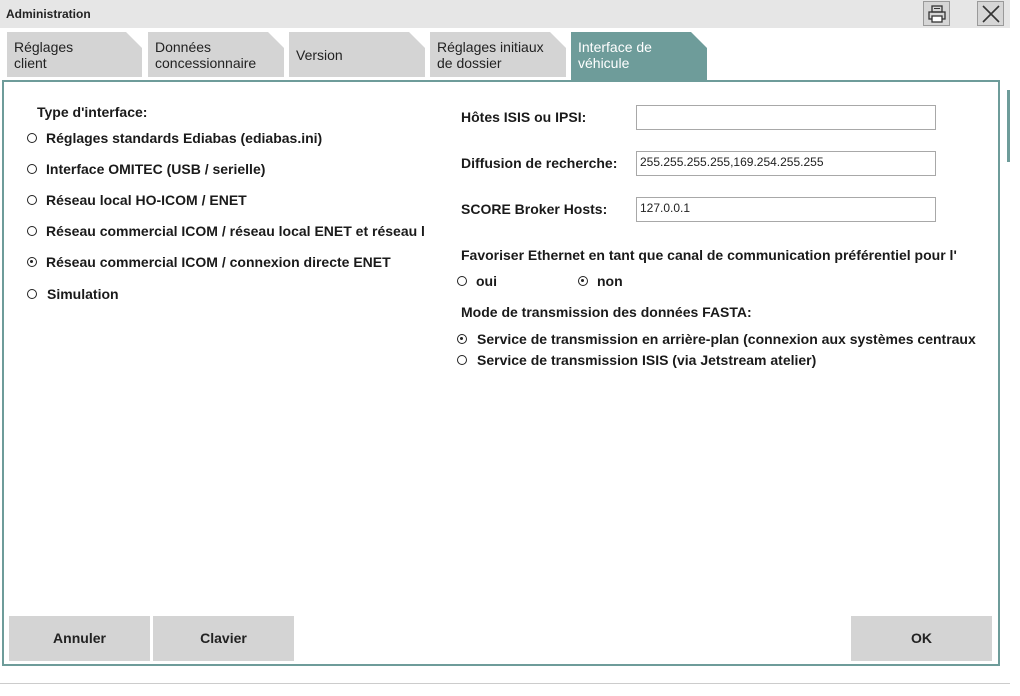 The width and height of the screenshot is (1020, 696). Describe the element at coordinates (610, 281) in the screenshot. I see `ethernet-no-label: non` at that location.